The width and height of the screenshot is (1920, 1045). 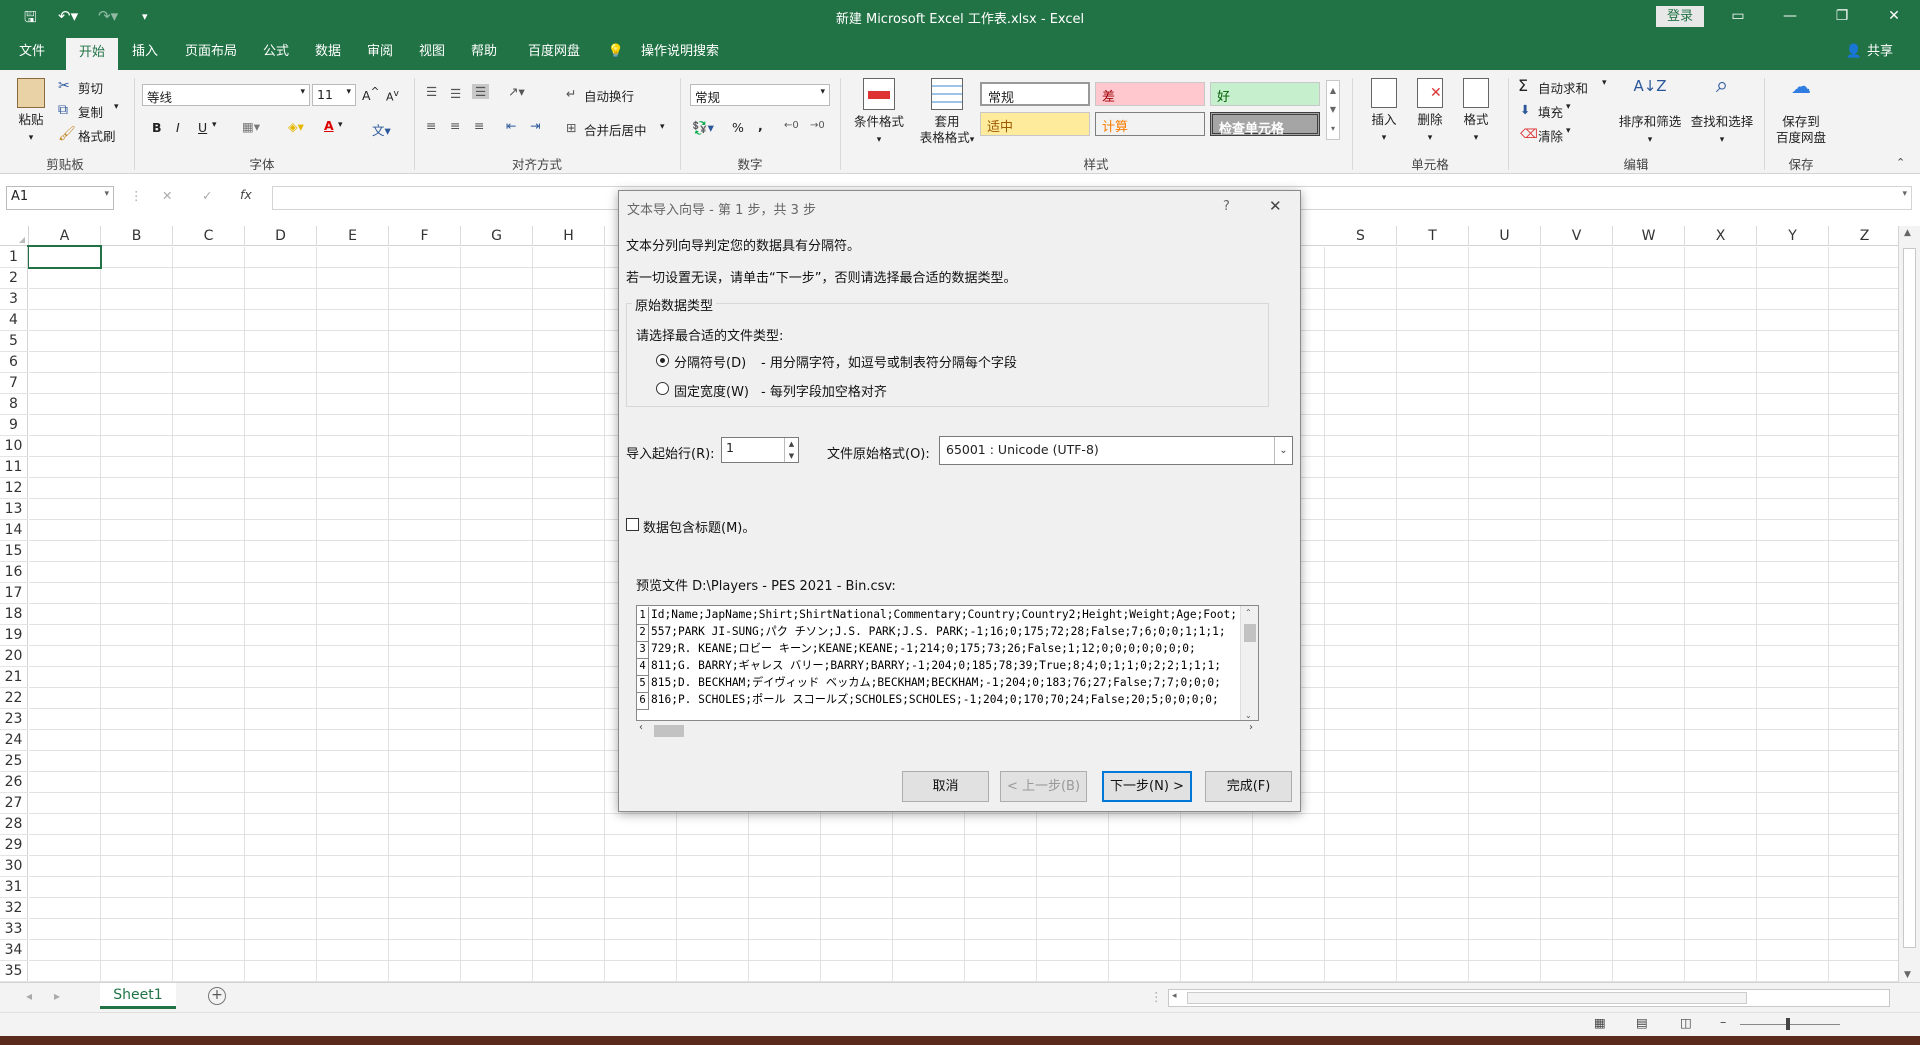 I want to click on delimited-radio, so click(x=662, y=360).